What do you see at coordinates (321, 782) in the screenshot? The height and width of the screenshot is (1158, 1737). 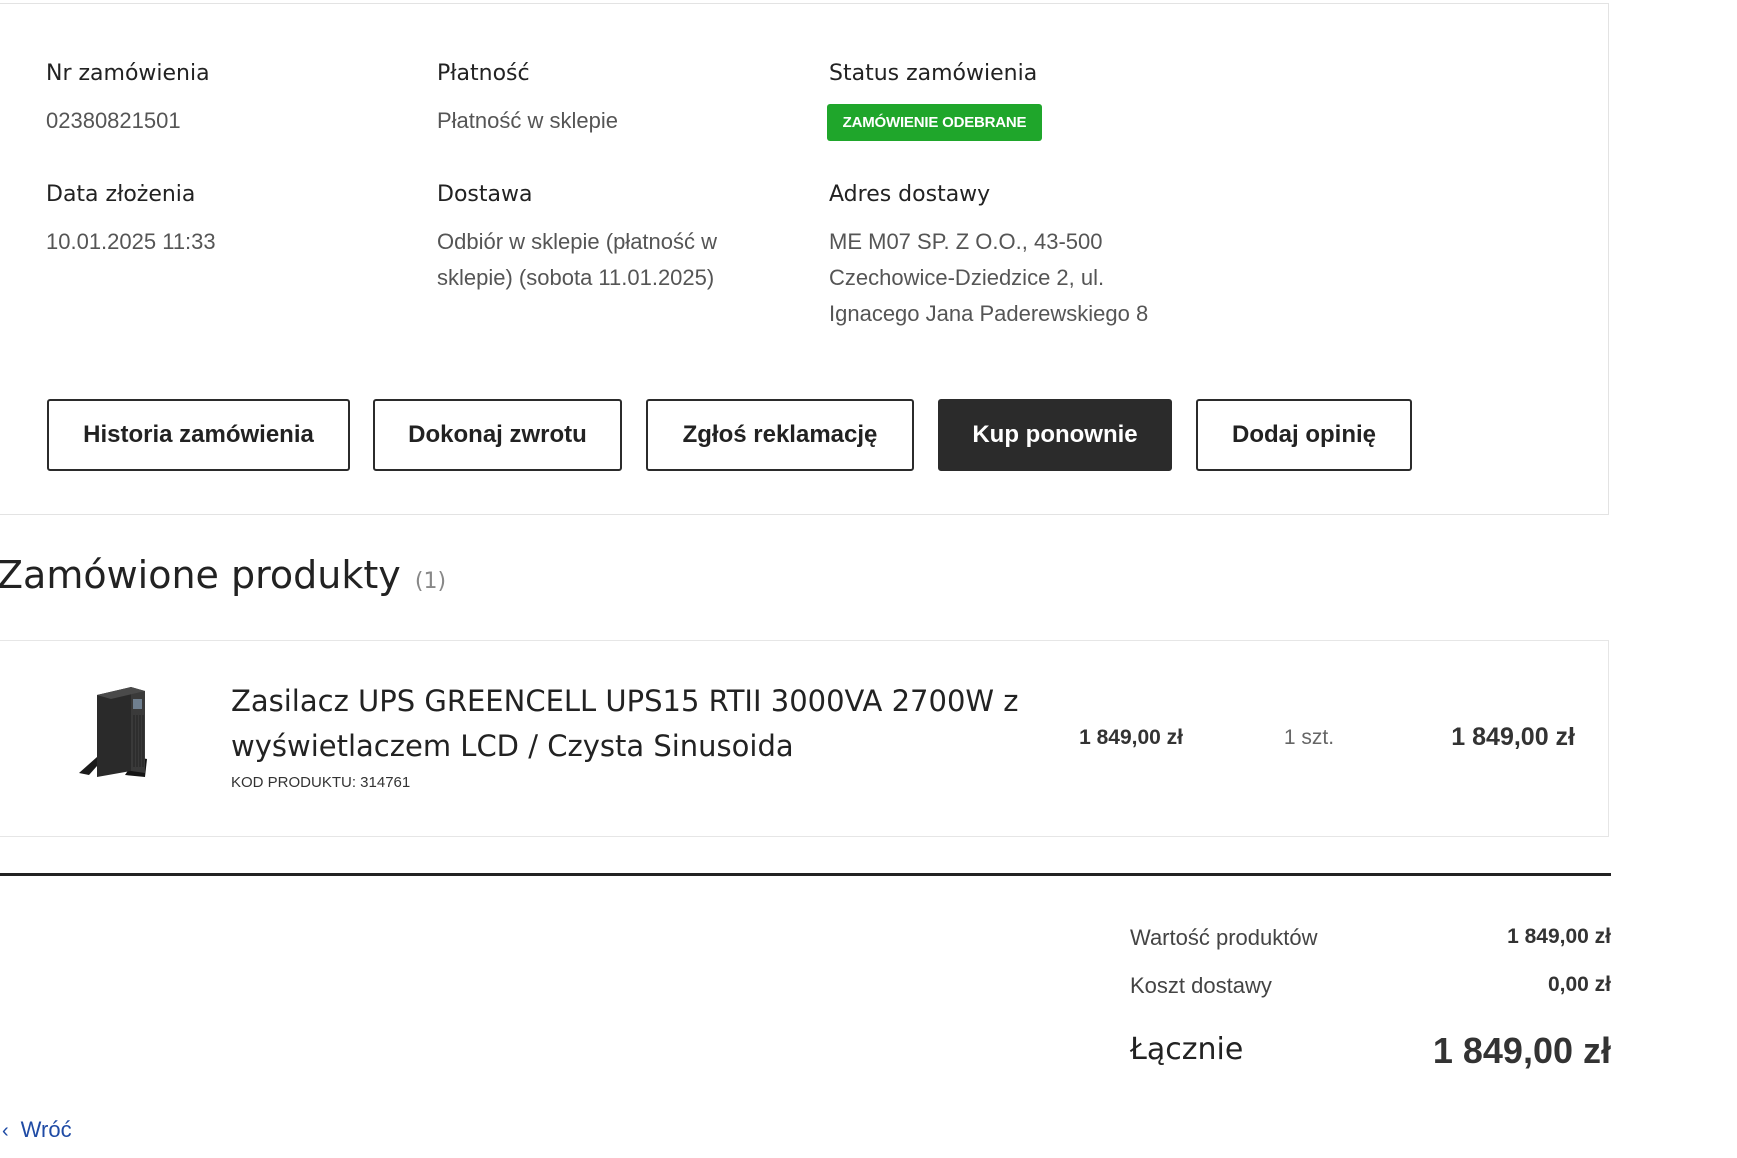 I see `product-code: KOD PRODUKTU: 314761` at bounding box center [321, 782].